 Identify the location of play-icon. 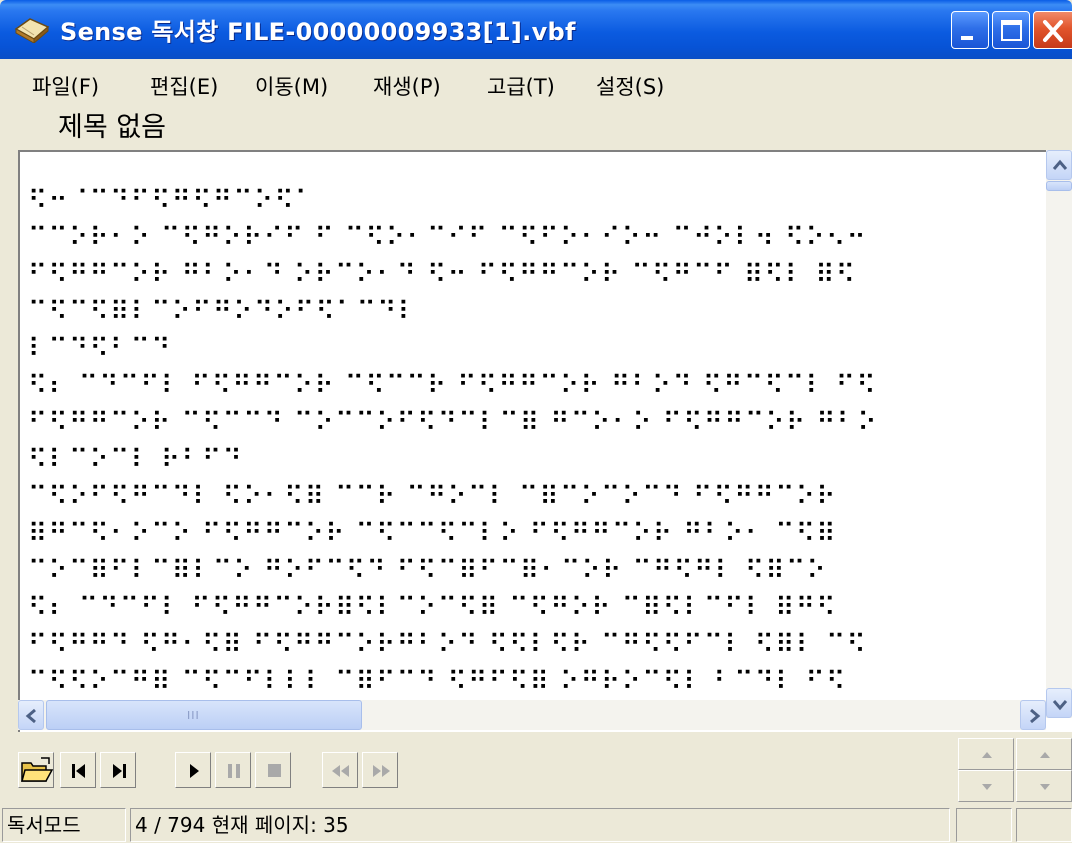
(194, 771).